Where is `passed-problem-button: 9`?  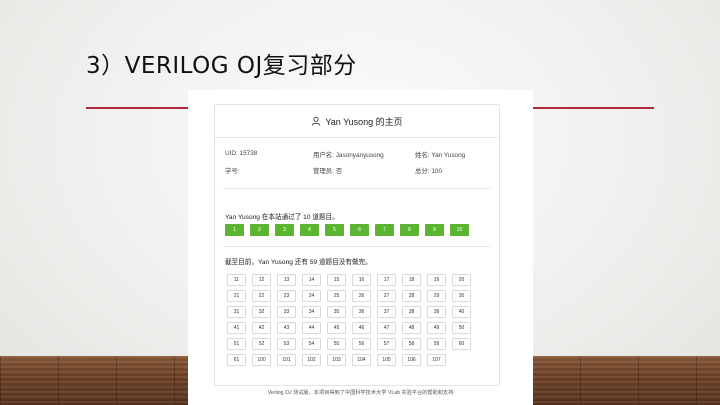
passed-problem-button: 9 is located at coordinates (434, 230).